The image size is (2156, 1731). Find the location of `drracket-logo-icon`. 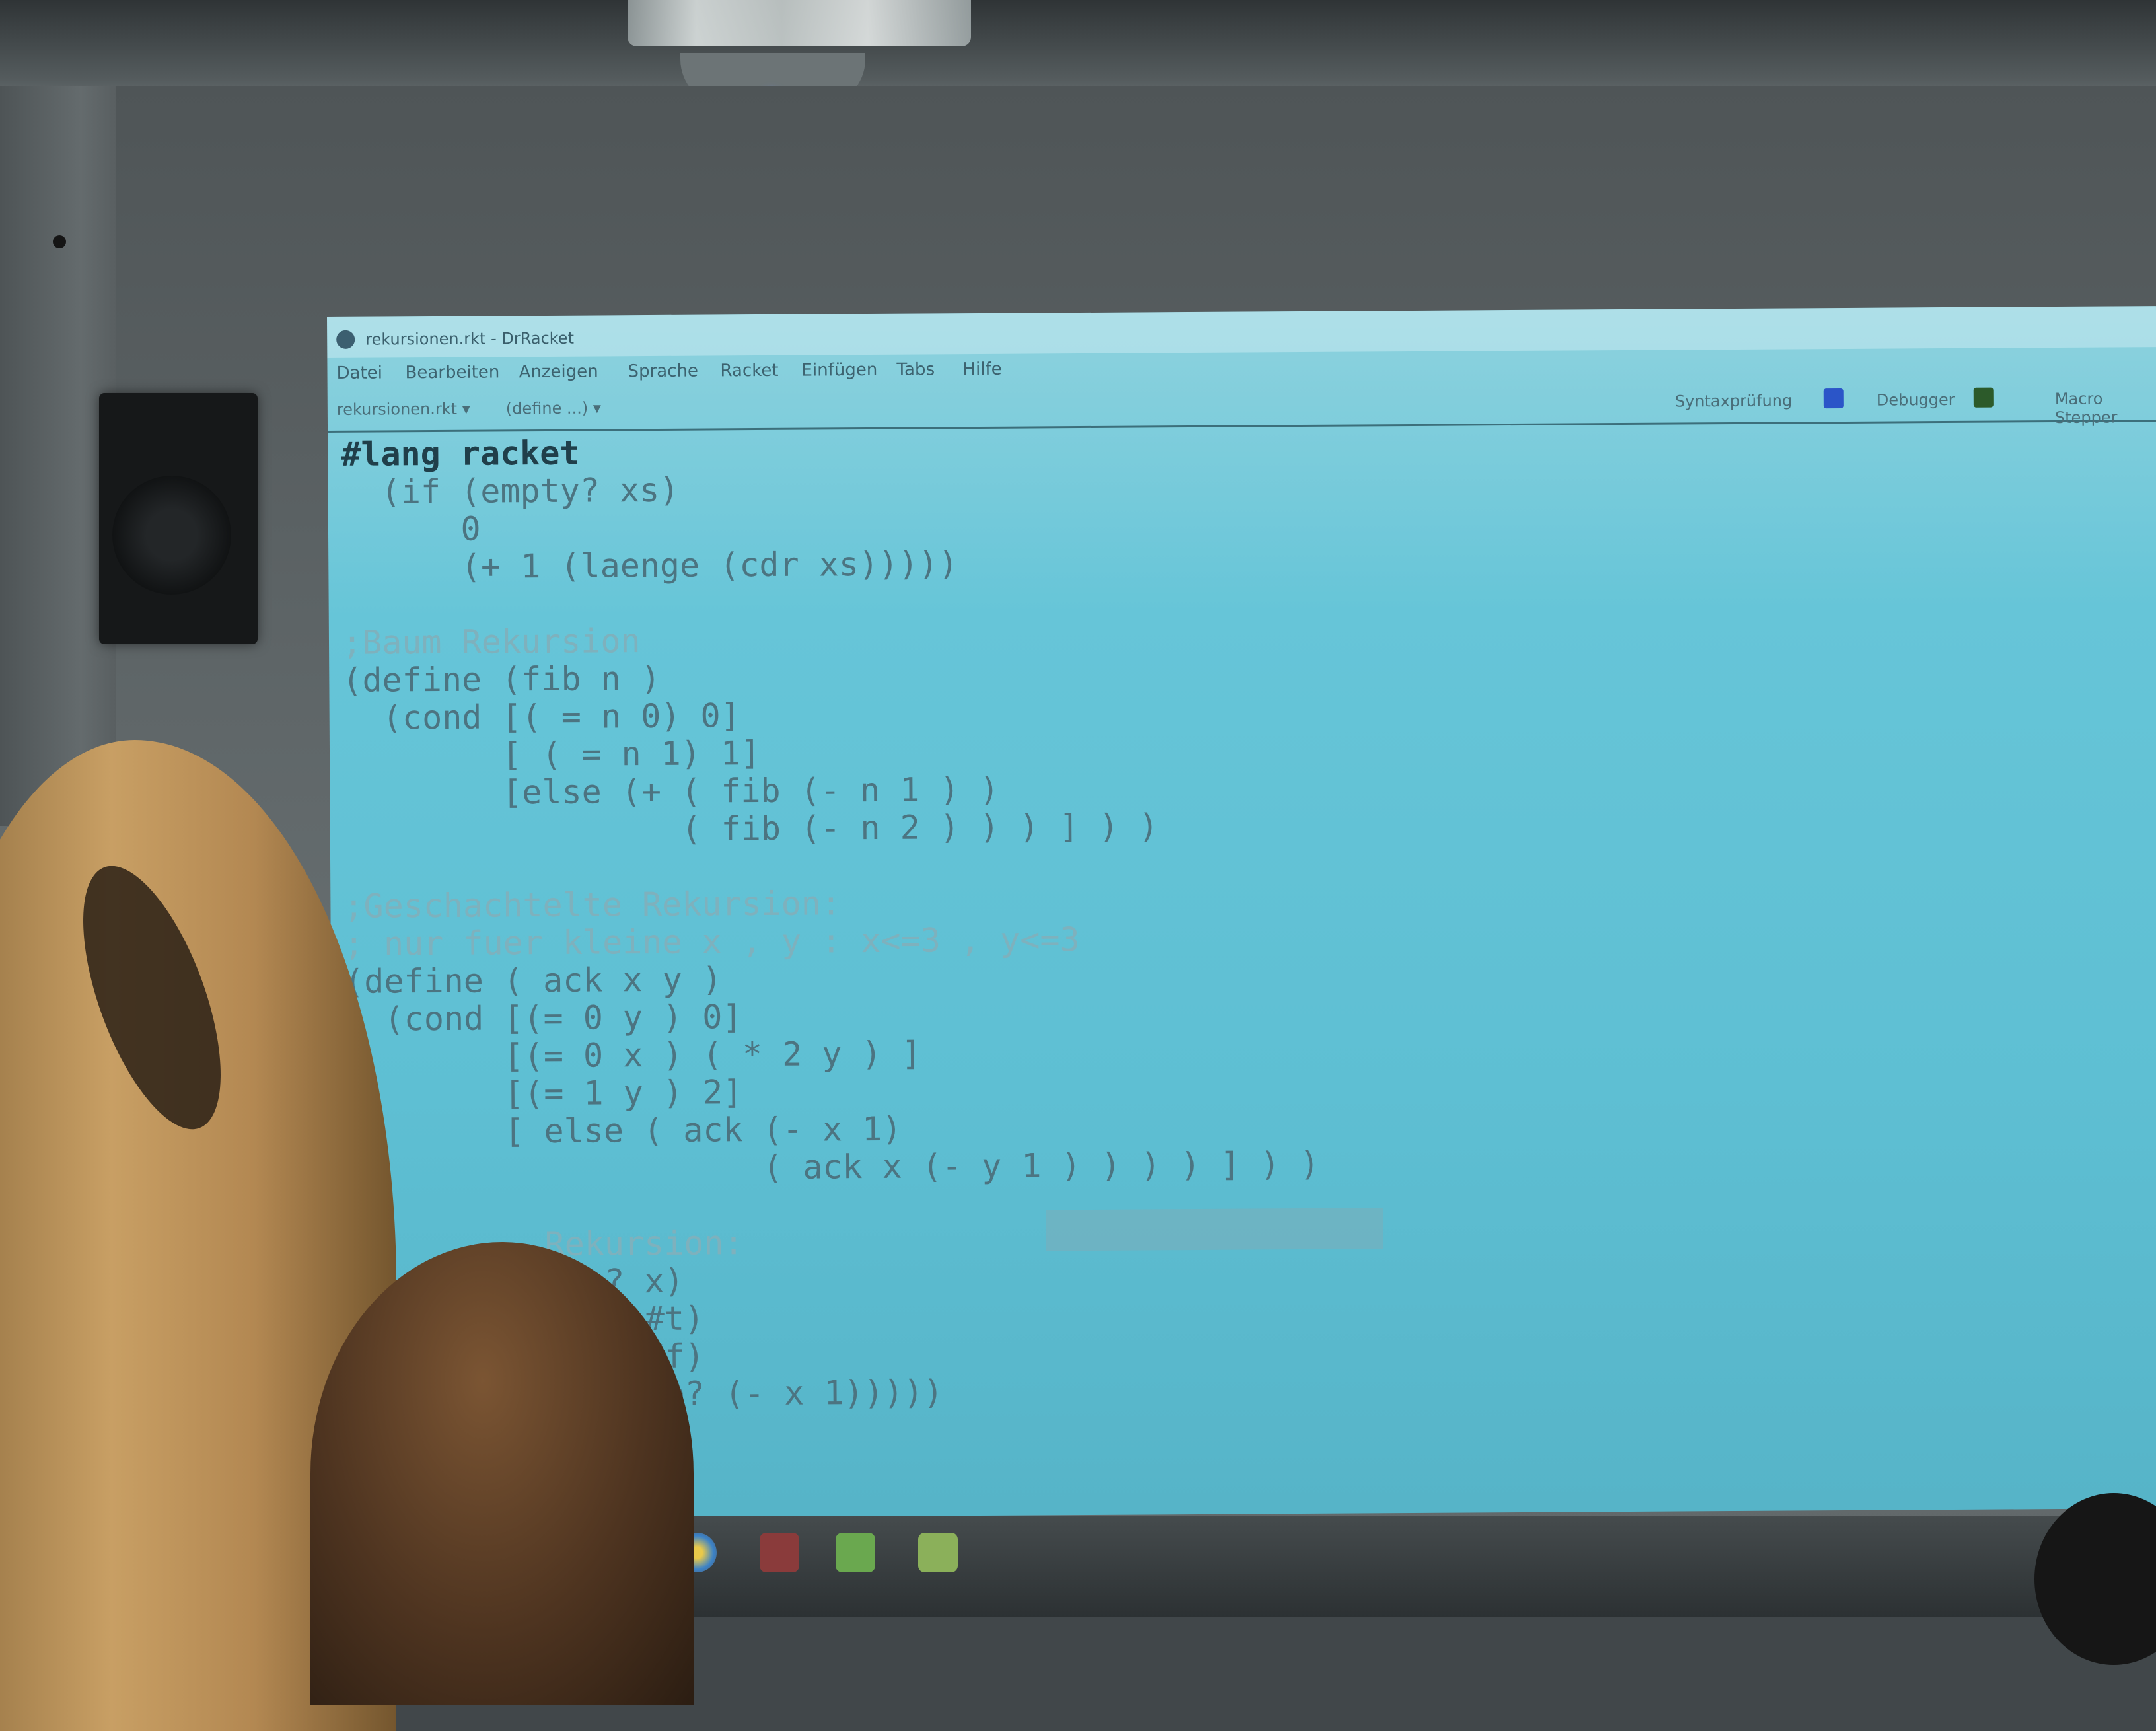

drracket-logo-icon is located at coordinates (345, 339).